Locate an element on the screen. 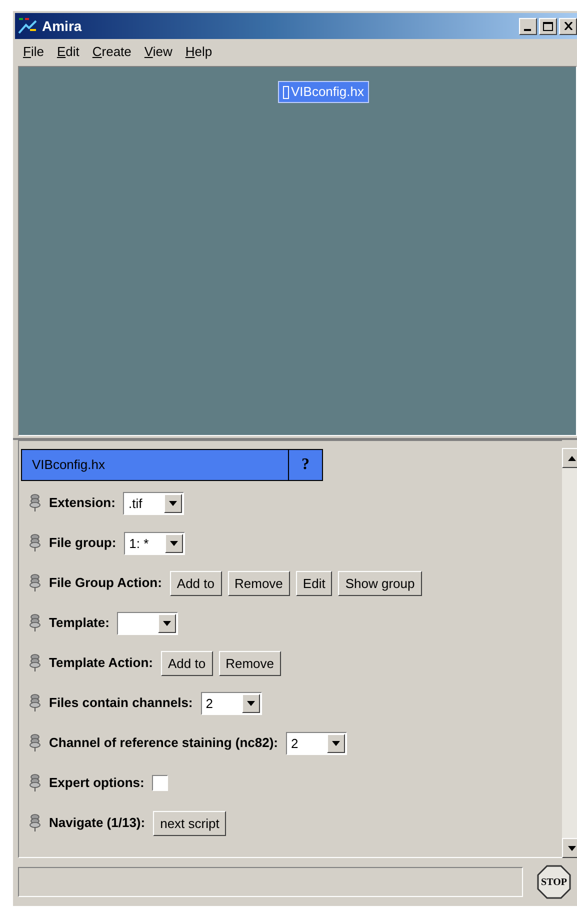 The width and height of the screenshot is (577, 911). close-button is located at coordinates (568, 26).